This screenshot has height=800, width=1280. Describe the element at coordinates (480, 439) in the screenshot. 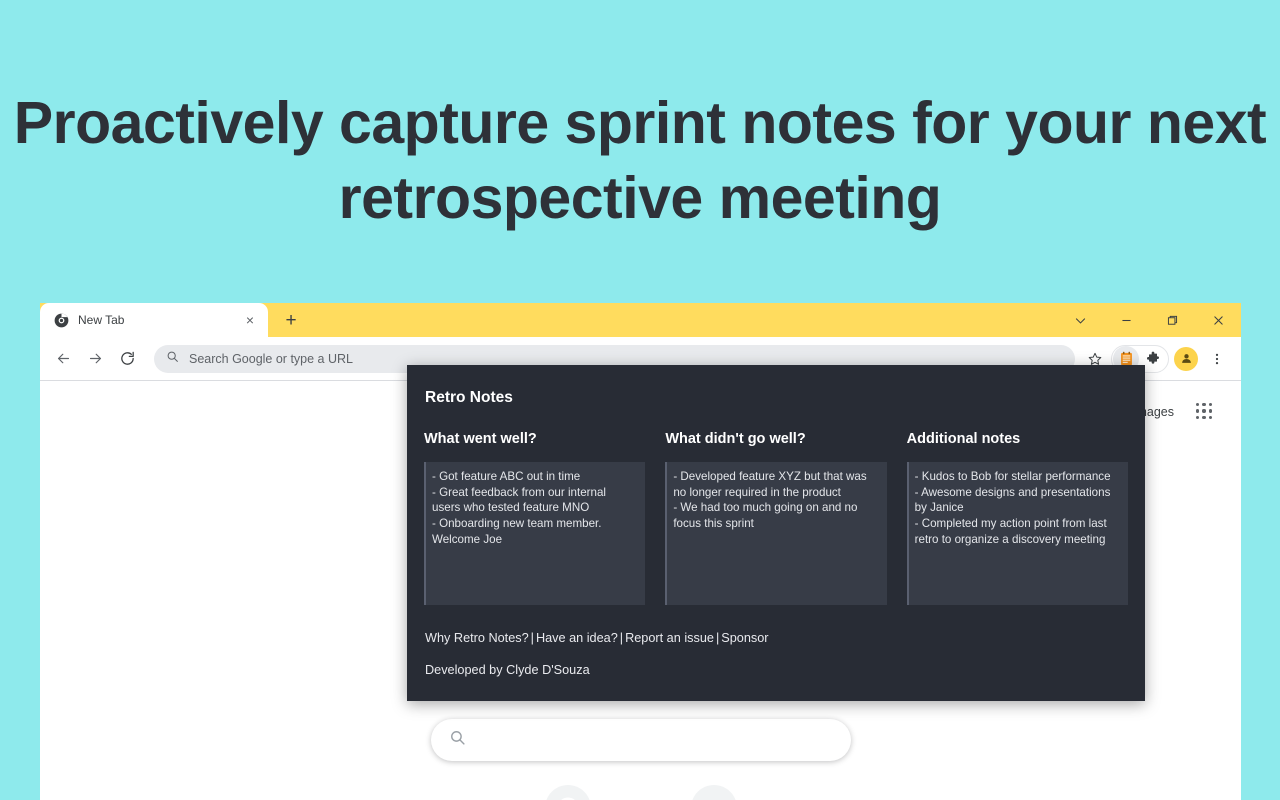

I see `column-heading: What went well?` at that location.